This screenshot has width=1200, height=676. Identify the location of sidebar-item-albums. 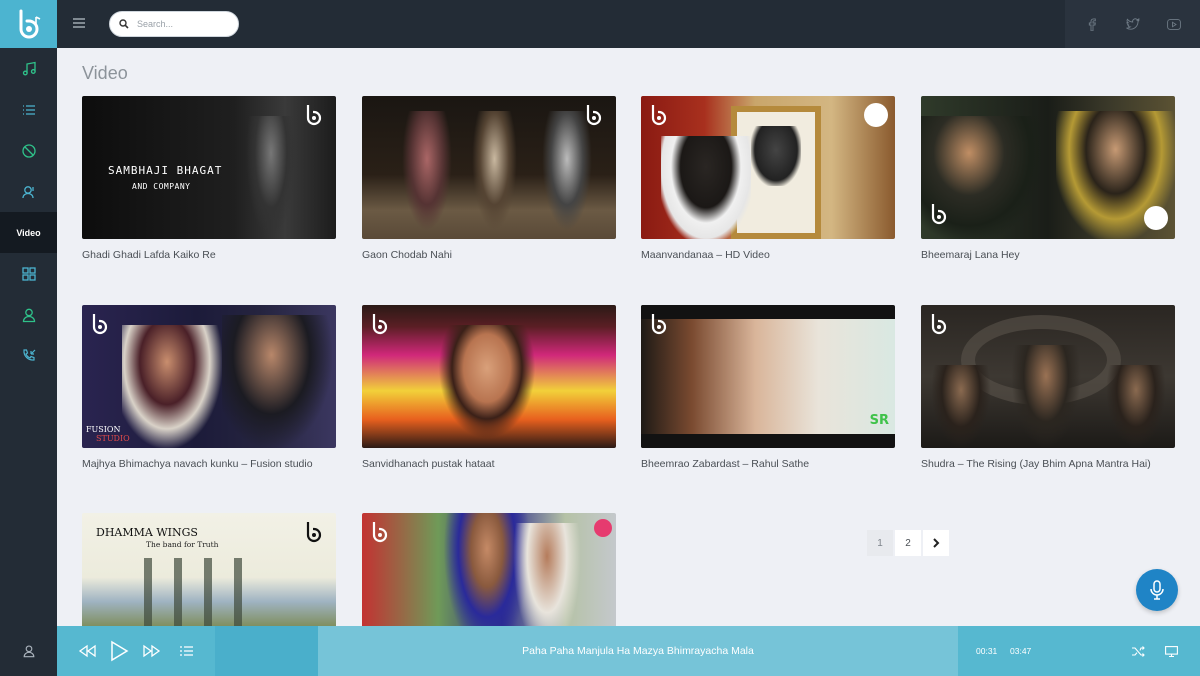
(28, 150).